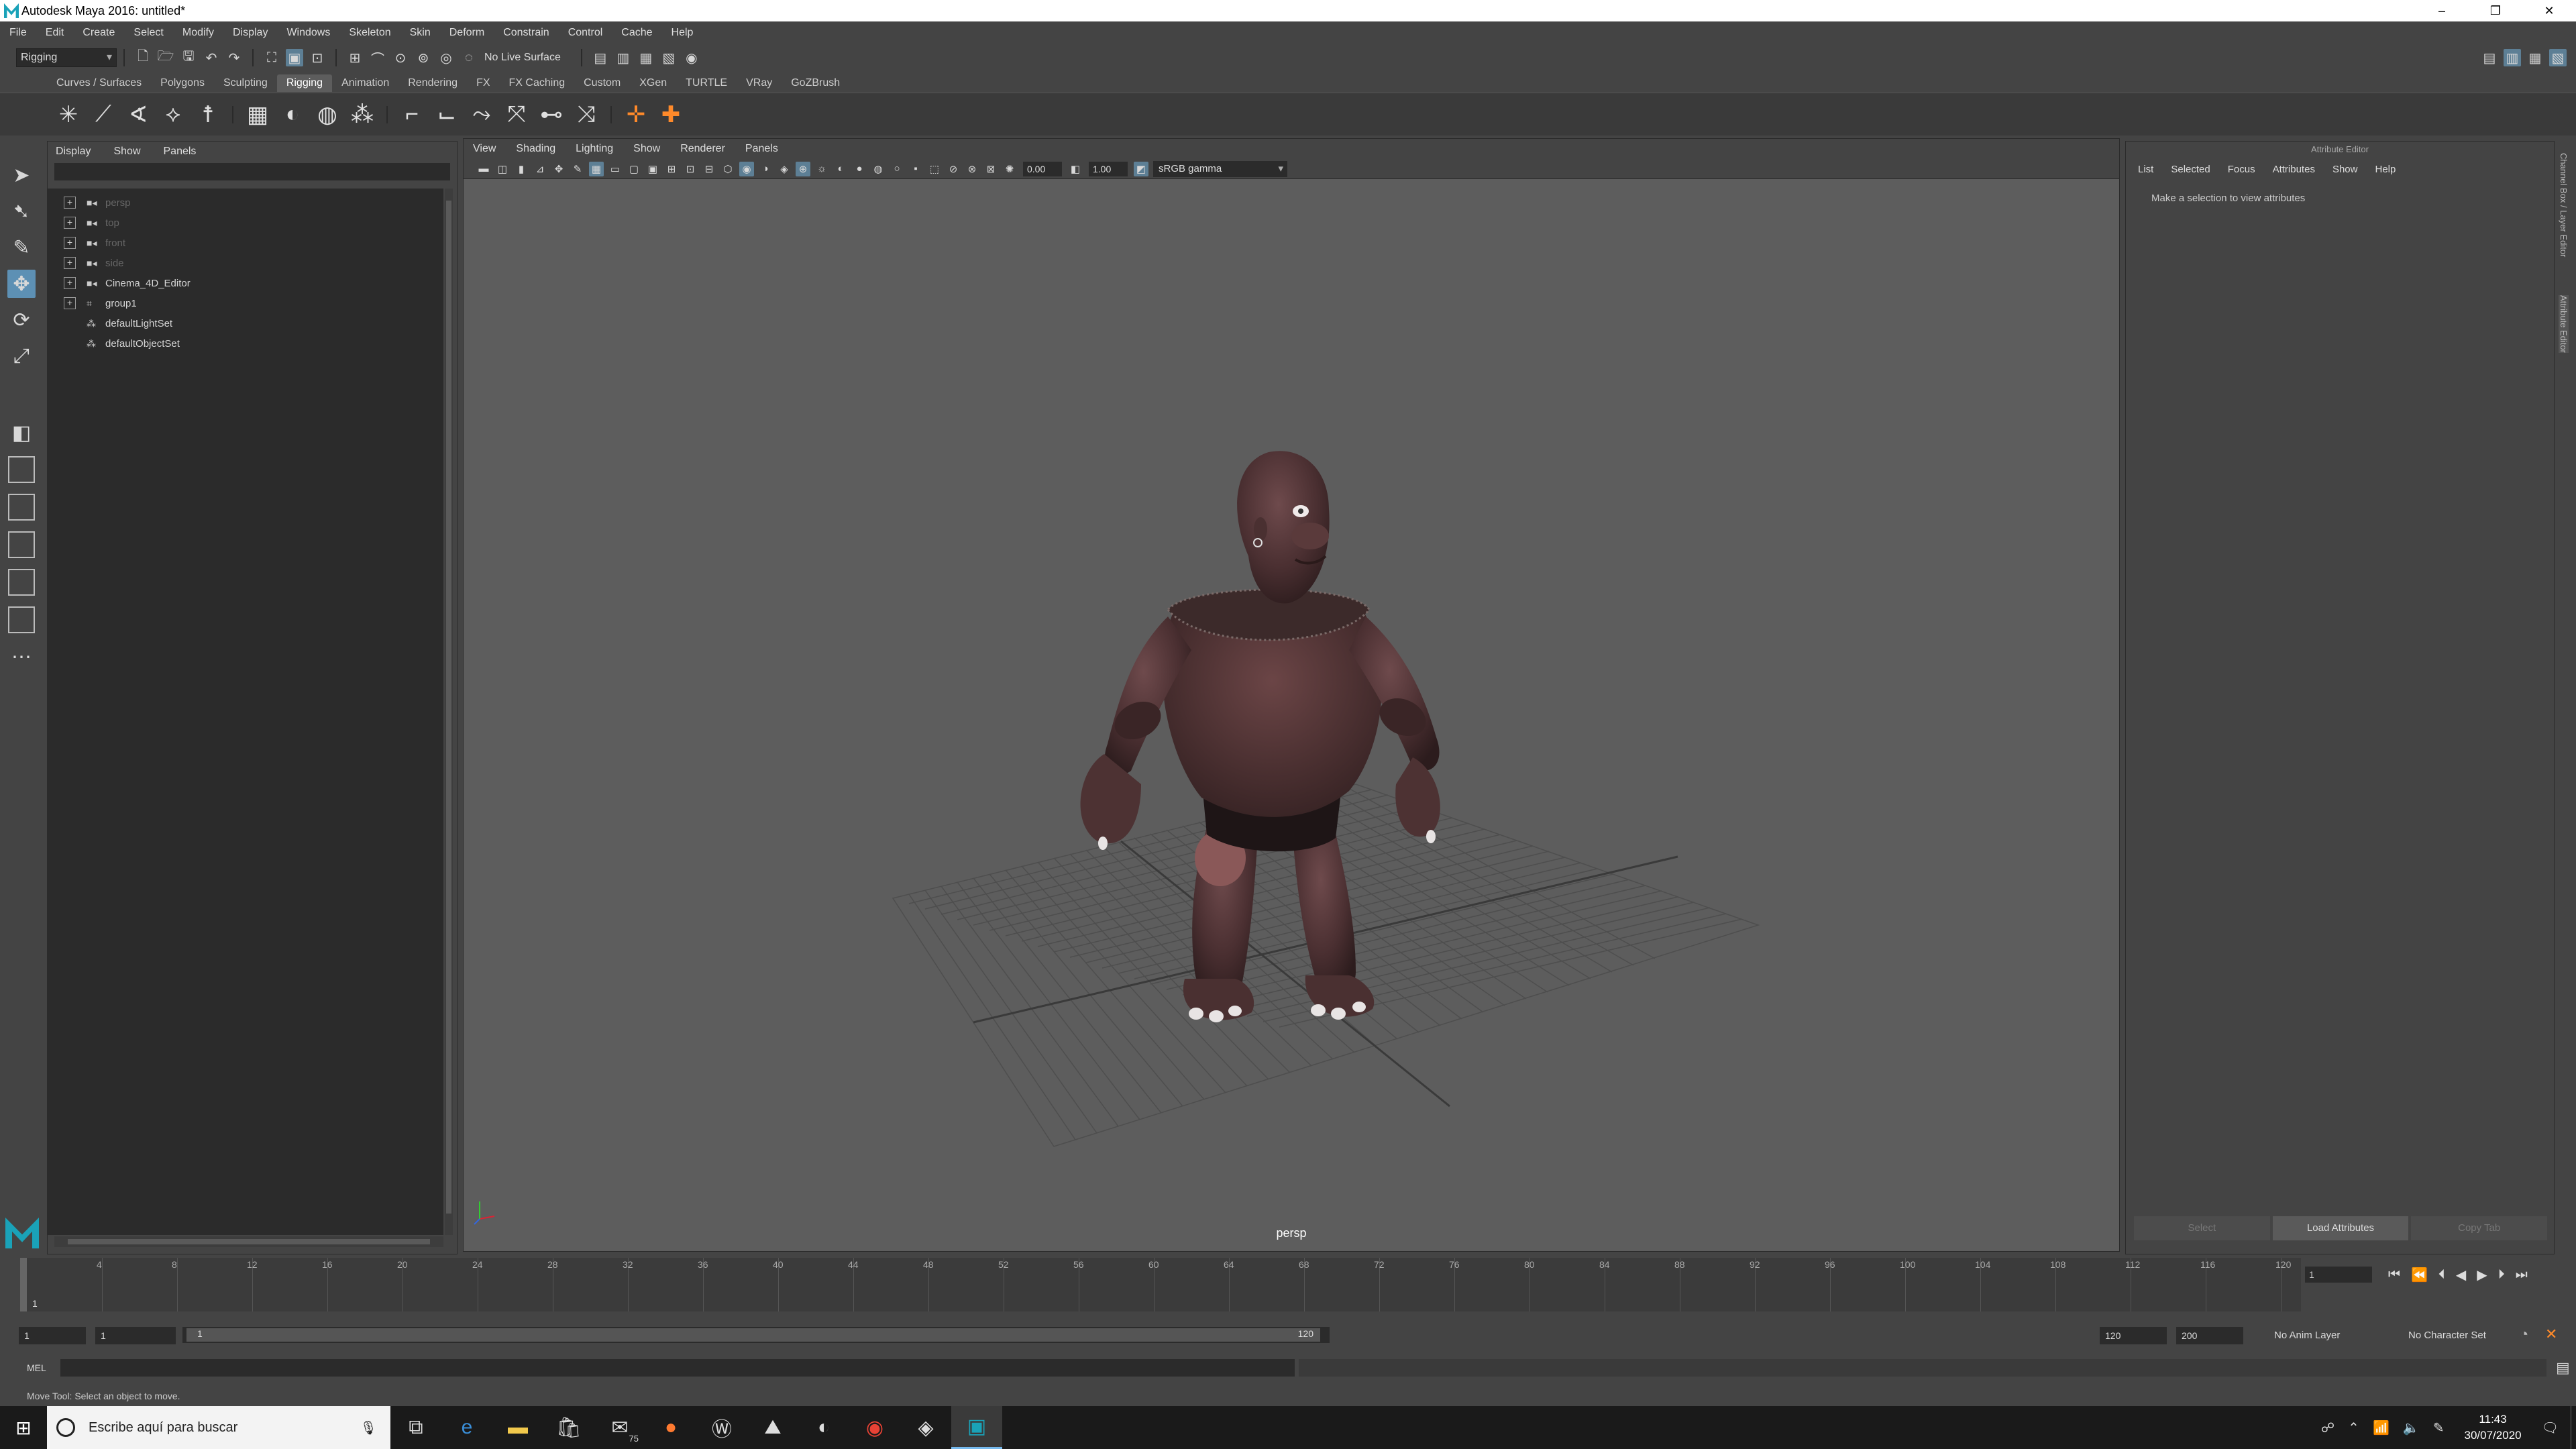 This screenshot has width=2576, height=1449. I want to click on menuset-dropdown: Rigging, so click(66, 57).